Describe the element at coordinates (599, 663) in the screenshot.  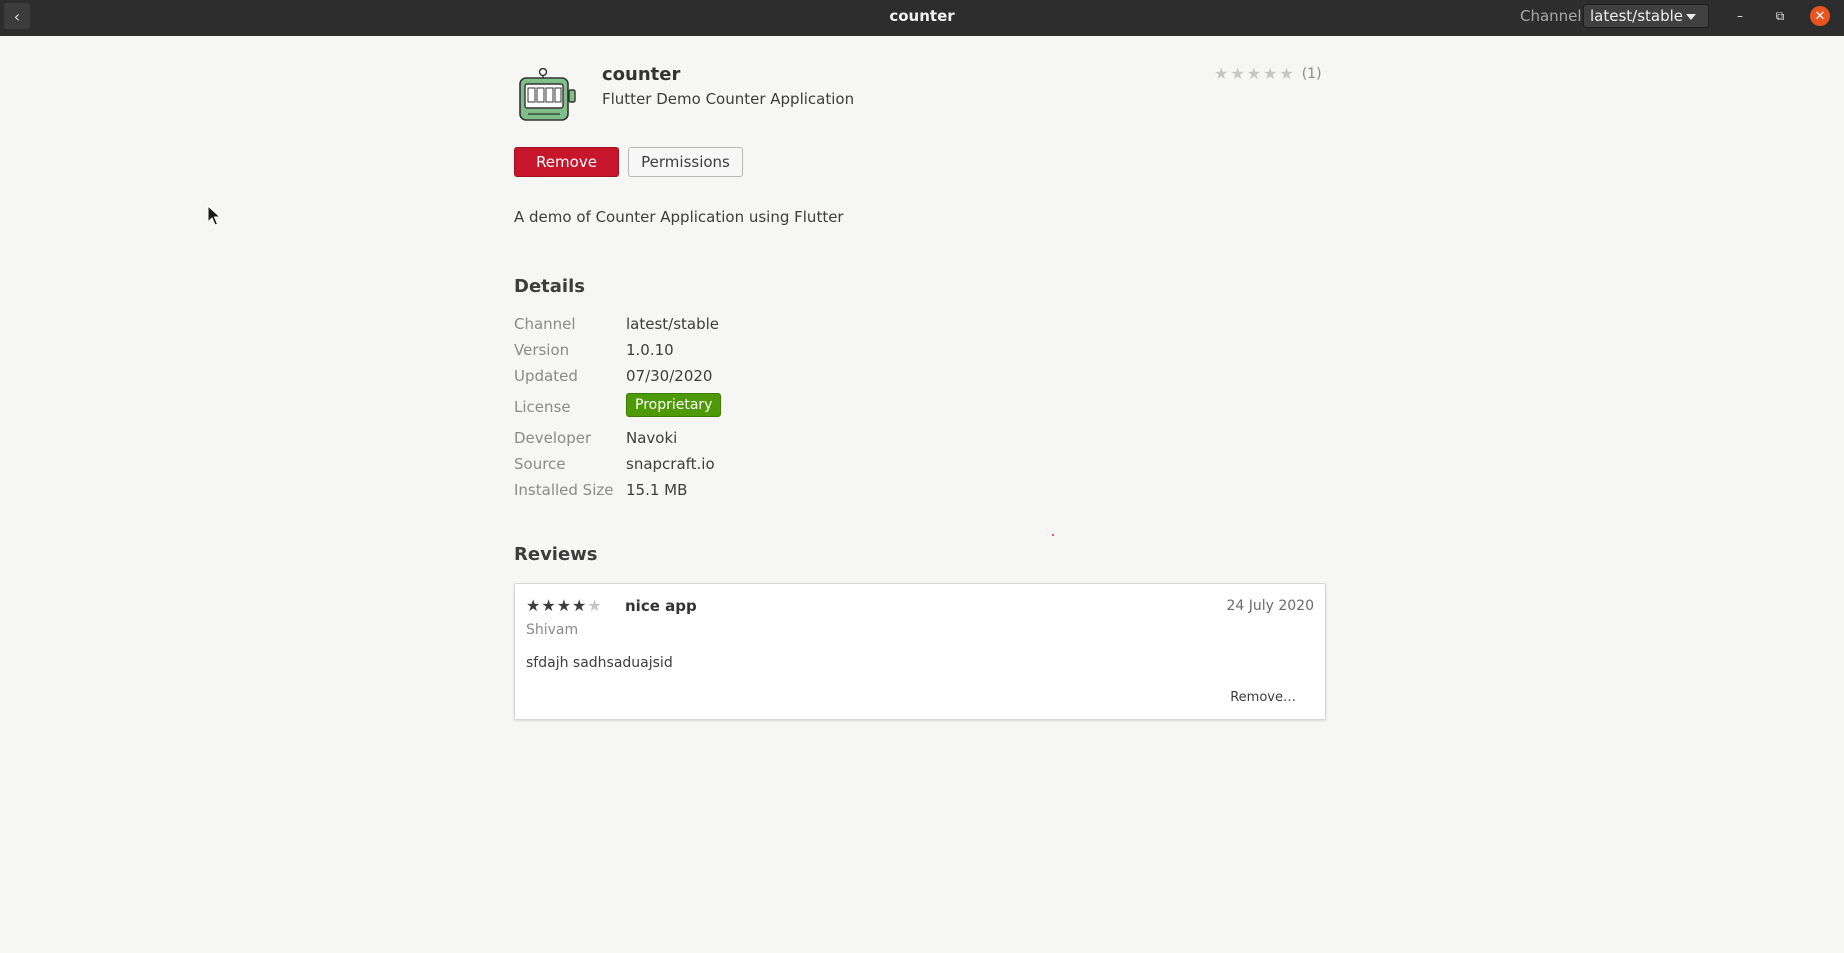
I see `review-text: sfdajh sadhsaduajsid` at that location.